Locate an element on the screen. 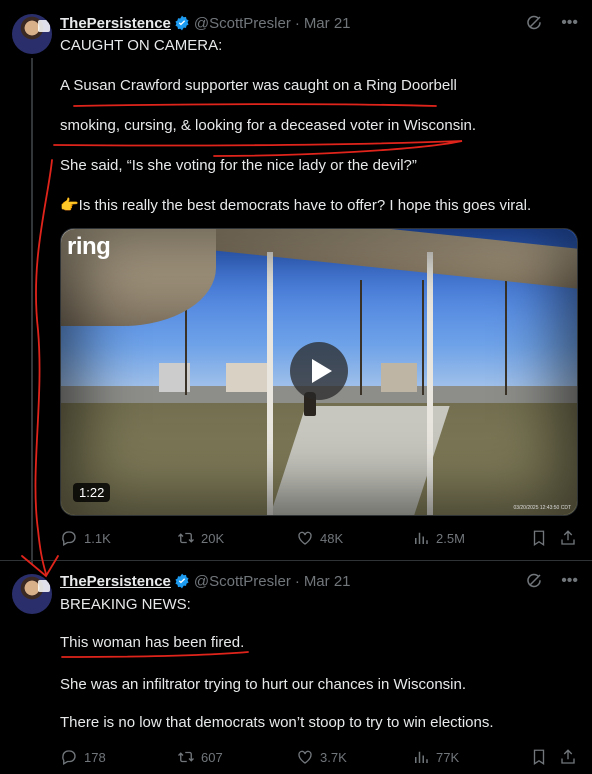 The image size is (592, 774). views-button: 77K is located at coordinates (435, 757).